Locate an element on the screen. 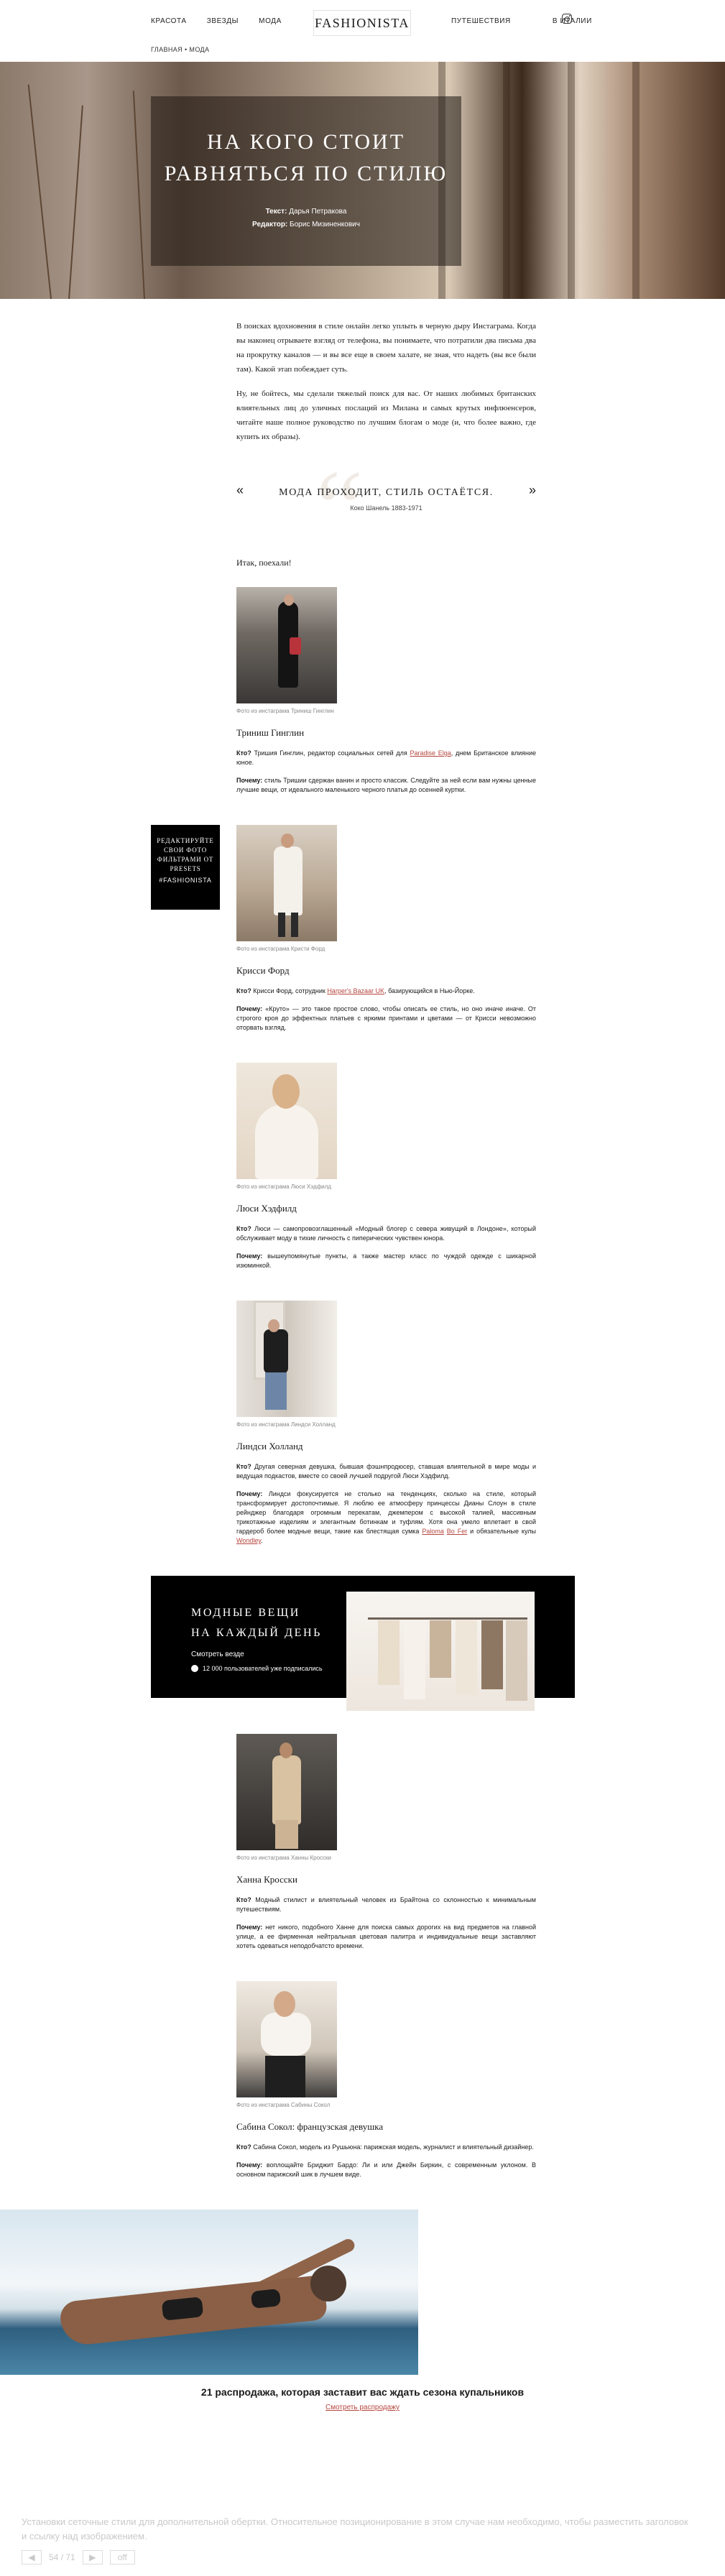 The width and height of the screenshot is (725, 2576). nav-item-stars: Звезды is located at coordinates (223, 21).